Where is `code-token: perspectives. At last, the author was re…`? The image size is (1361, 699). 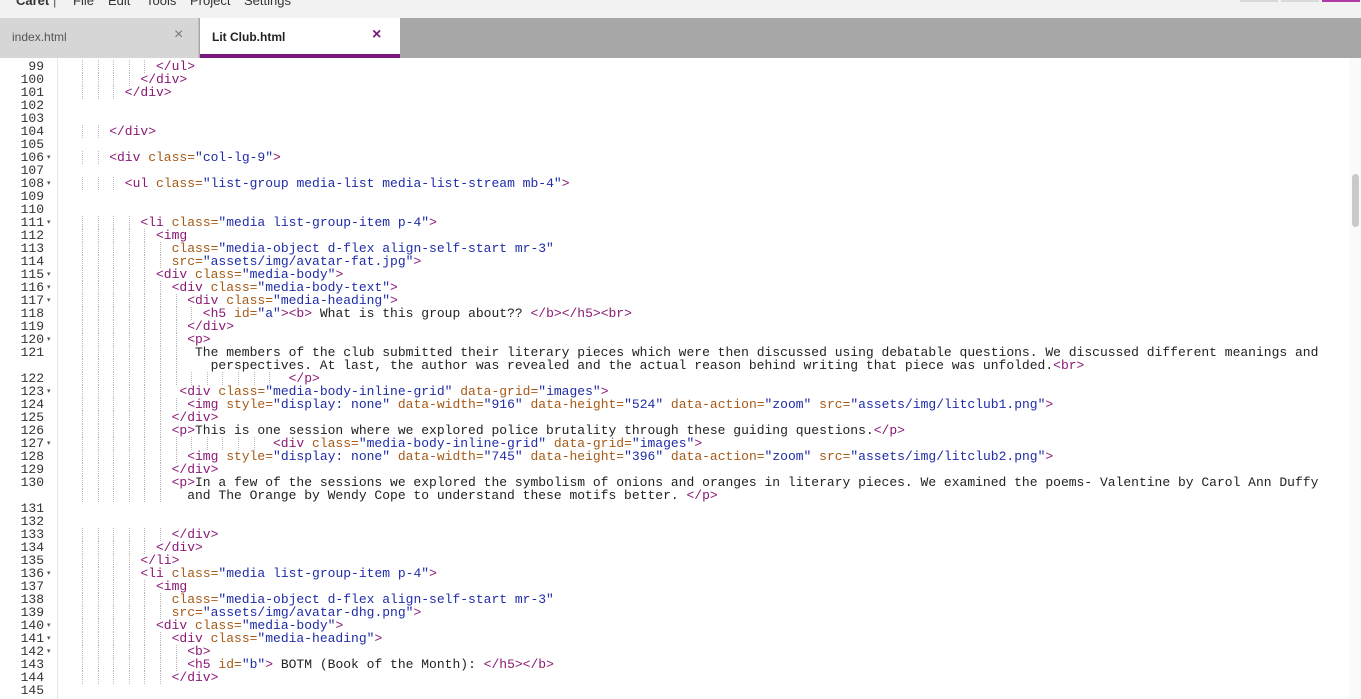
code-token: perspectives. At last, the author was re… is located at coordinates (632, 365).